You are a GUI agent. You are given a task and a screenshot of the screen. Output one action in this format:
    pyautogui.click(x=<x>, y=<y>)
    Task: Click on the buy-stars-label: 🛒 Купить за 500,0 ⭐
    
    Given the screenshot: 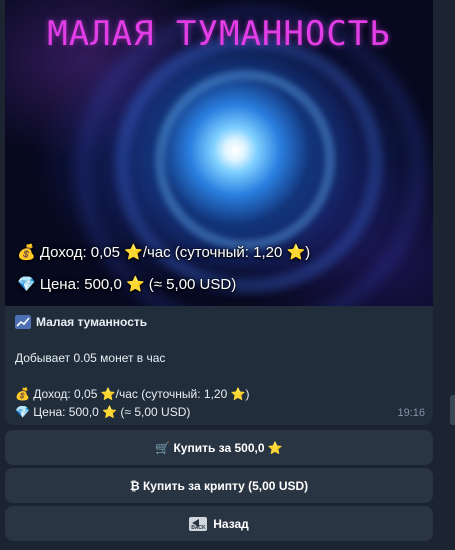 What is the action you would take?
    pyautogui.click(x=219, y=447)
    